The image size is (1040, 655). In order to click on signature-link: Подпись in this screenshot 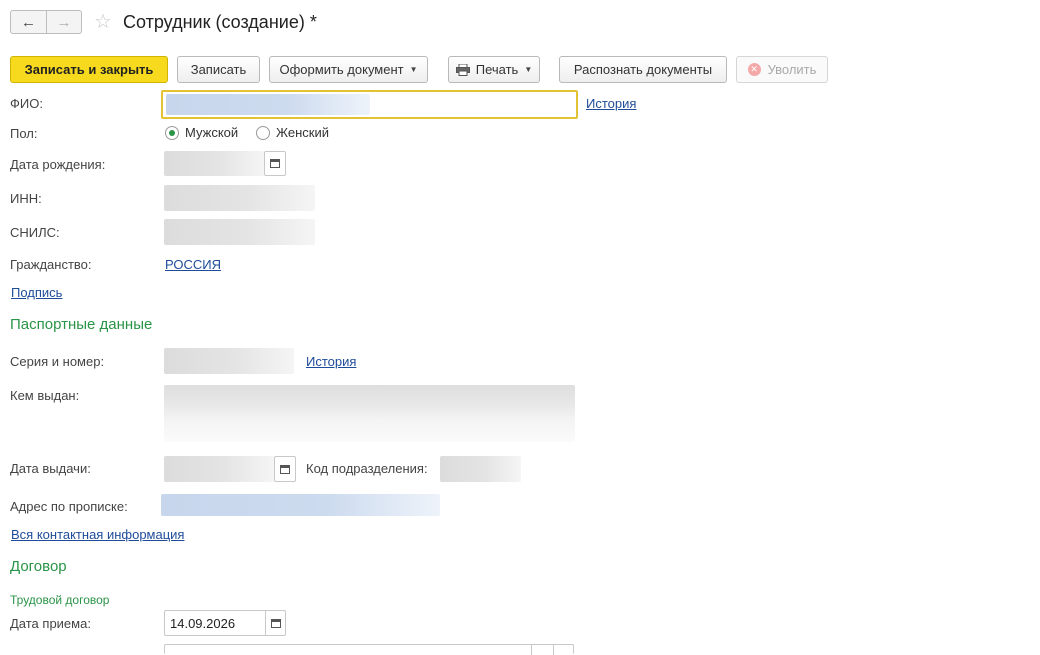, I will do `click(36, 293)`.